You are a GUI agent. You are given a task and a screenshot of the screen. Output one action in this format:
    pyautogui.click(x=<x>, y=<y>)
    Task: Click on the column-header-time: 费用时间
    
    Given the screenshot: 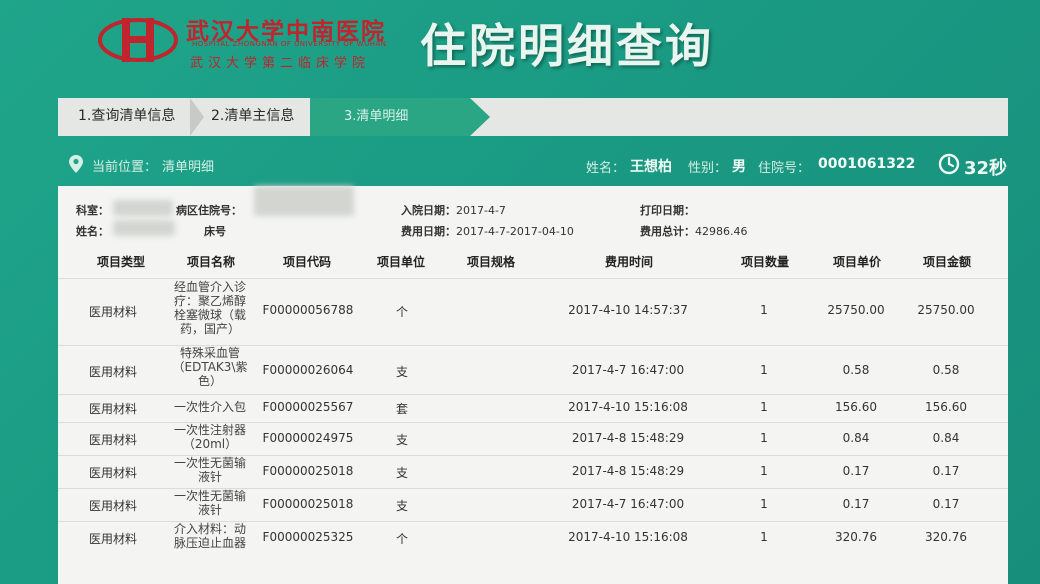 What is the action you would take?
    pyautogui.click(x=628, y=262)
    